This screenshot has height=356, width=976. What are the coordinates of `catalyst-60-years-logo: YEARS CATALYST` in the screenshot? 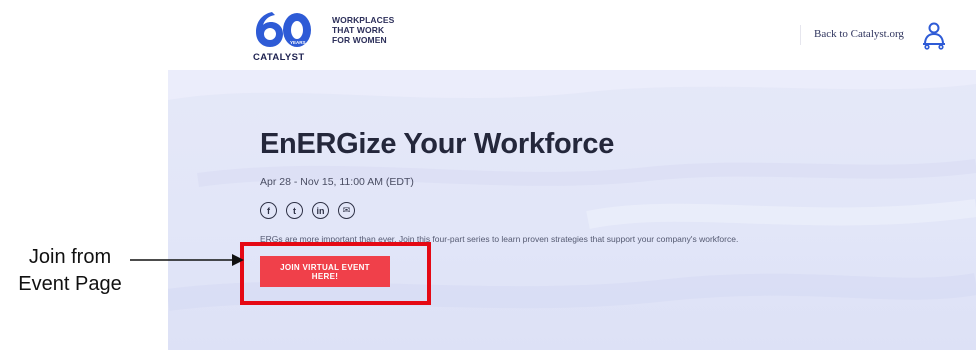 It's located at (283, 36).